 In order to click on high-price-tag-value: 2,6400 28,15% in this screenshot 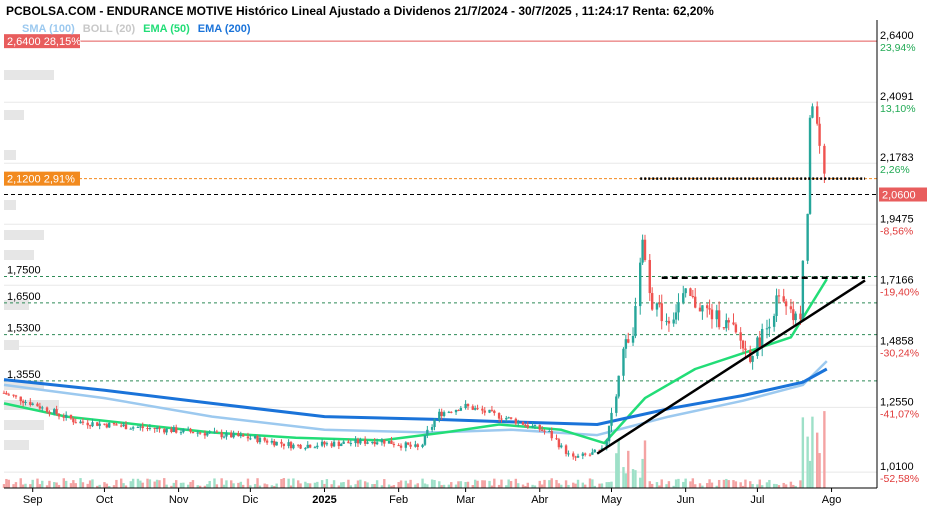, I will do `click(44, 42)`.